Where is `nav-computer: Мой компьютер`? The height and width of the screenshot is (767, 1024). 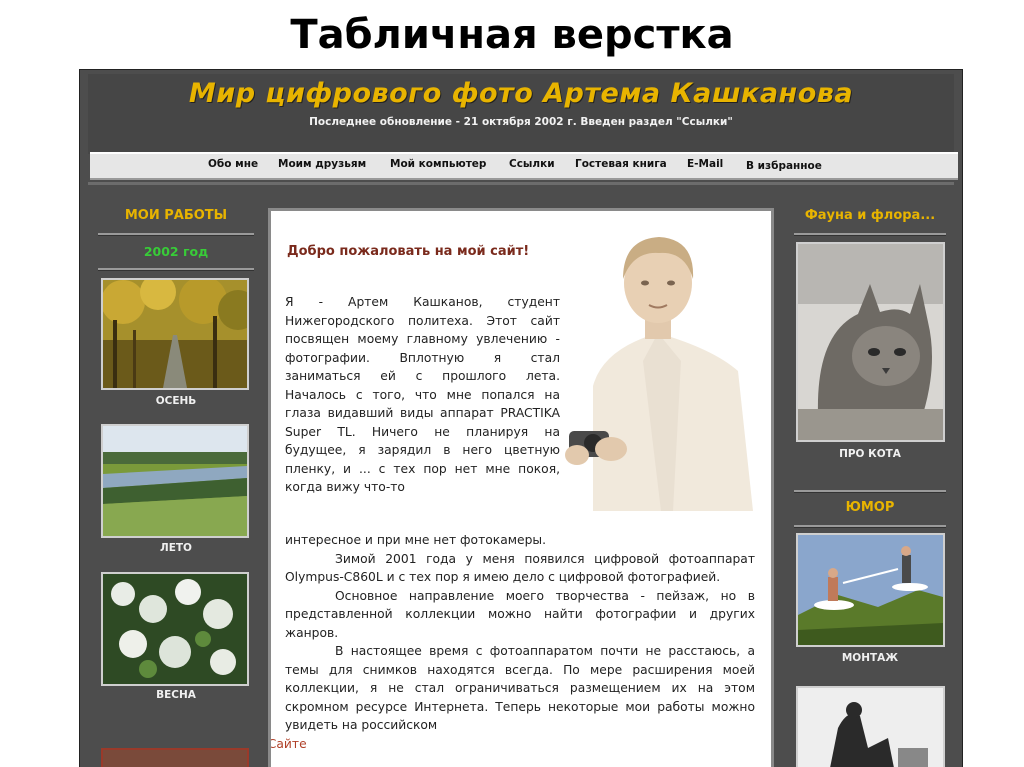
nav-computer: Мой компьютер is located at coordinates (438, 164).